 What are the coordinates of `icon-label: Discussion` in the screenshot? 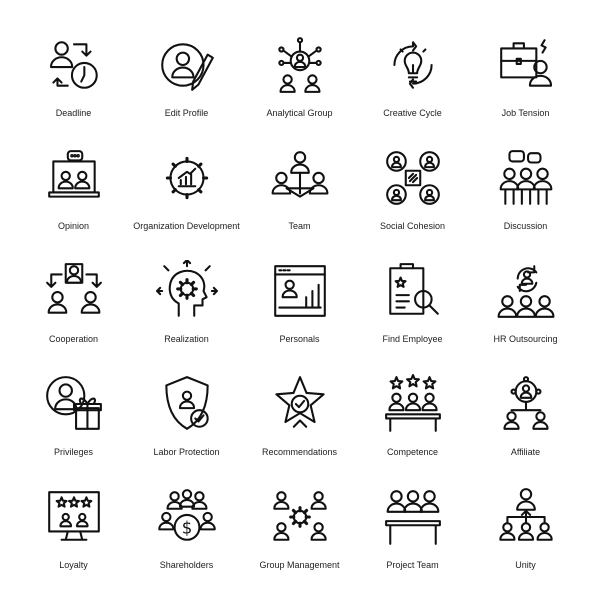 It's located at (525, 226).